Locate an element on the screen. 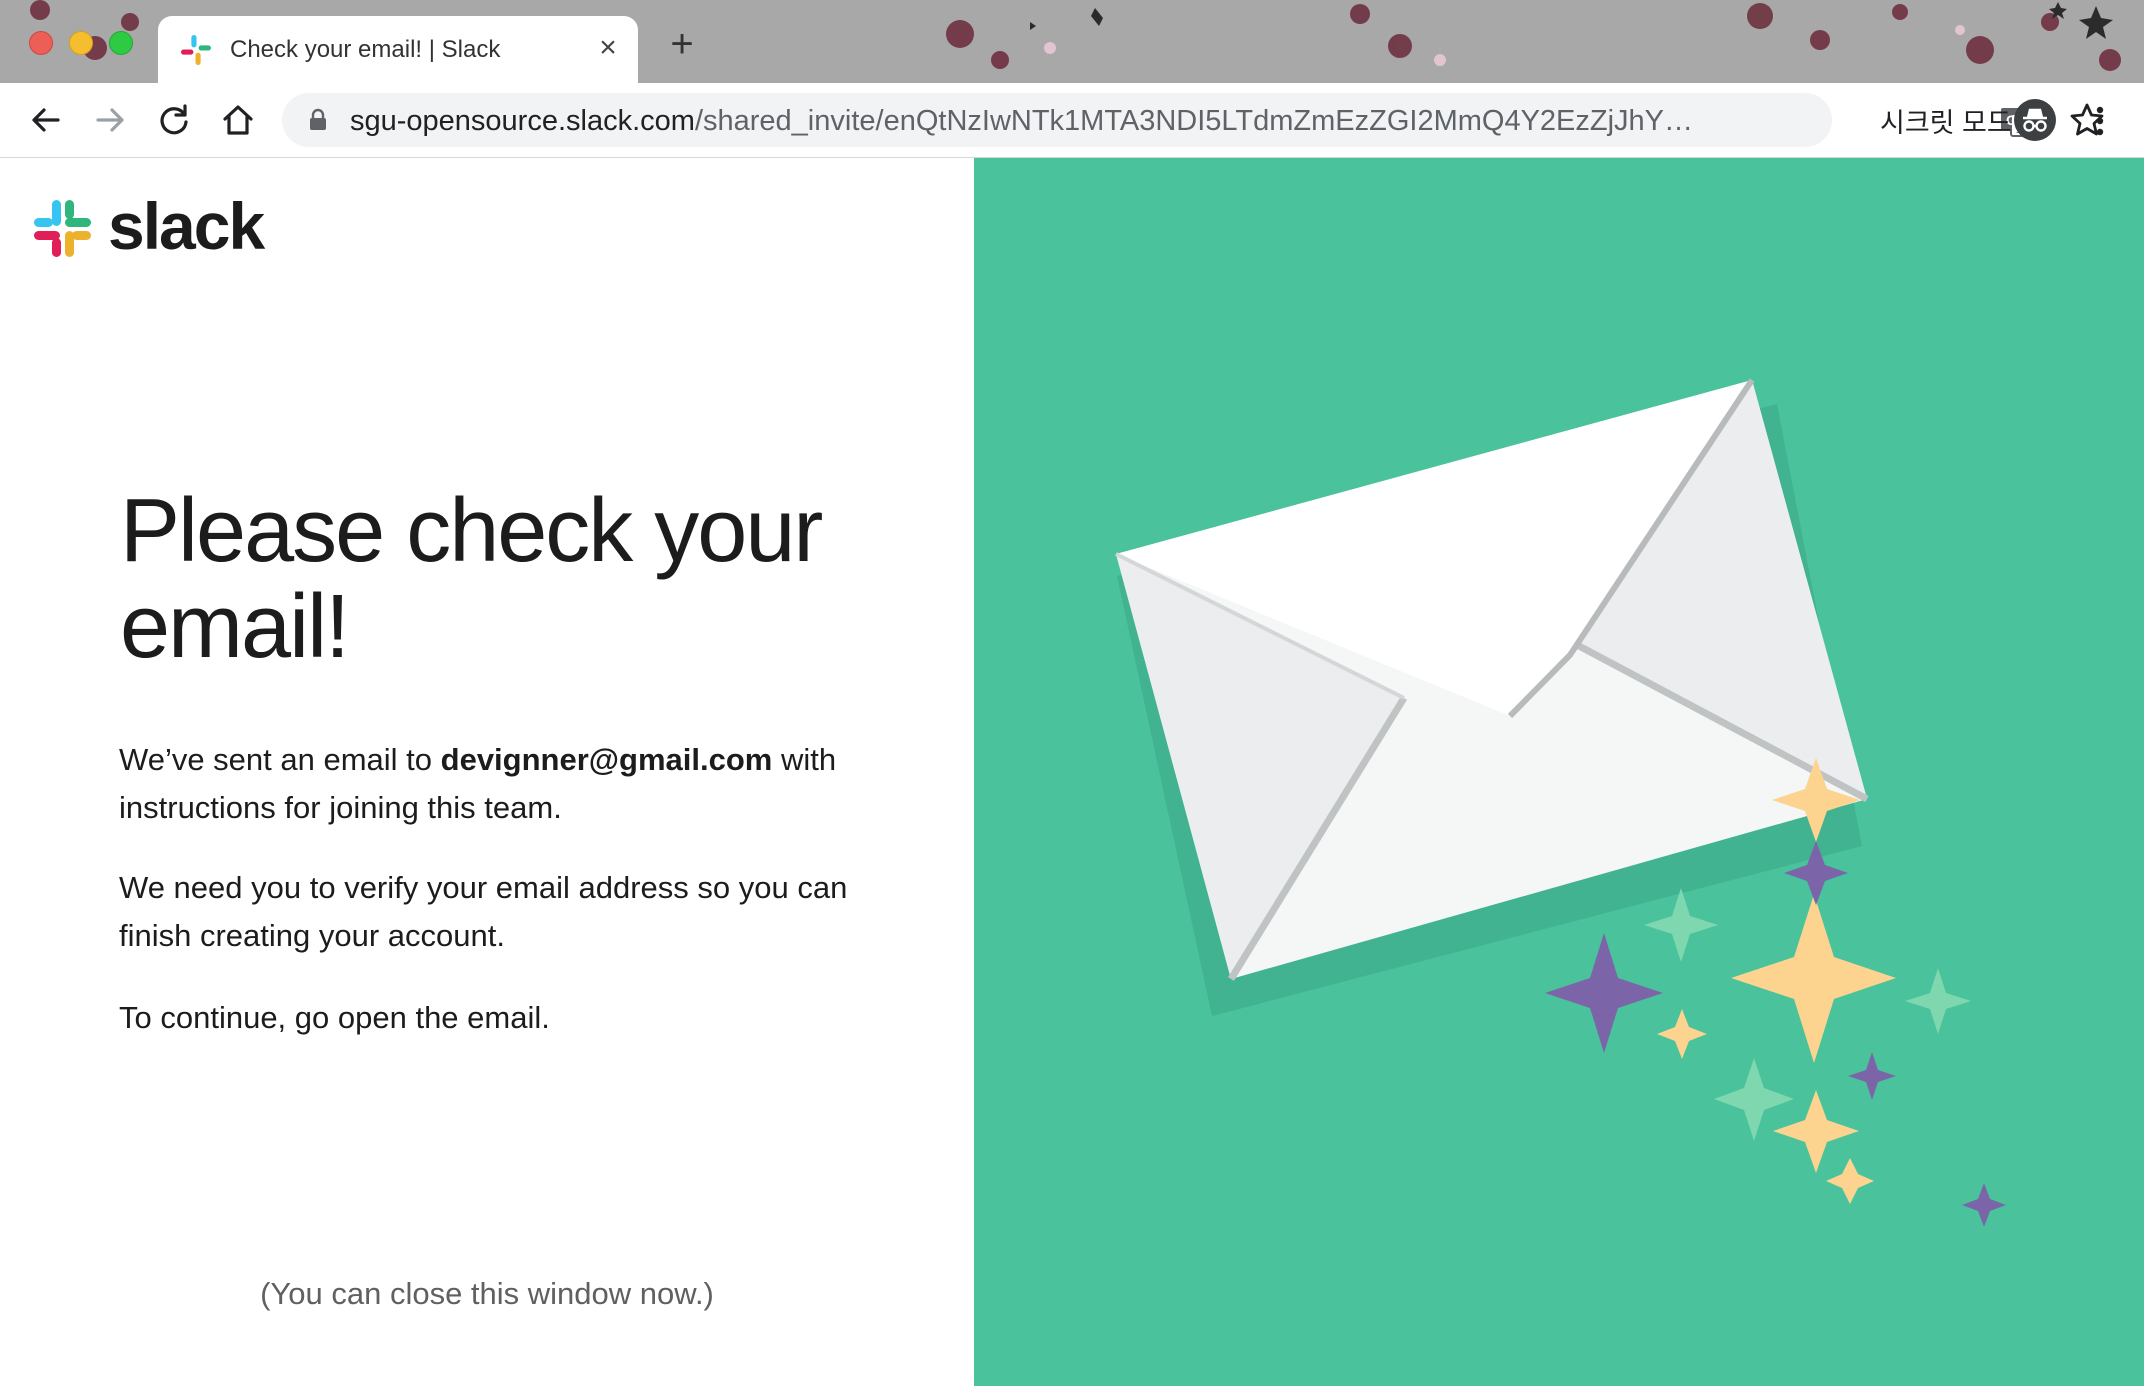  slack-logo: slack is located at coordinates (162, 226).